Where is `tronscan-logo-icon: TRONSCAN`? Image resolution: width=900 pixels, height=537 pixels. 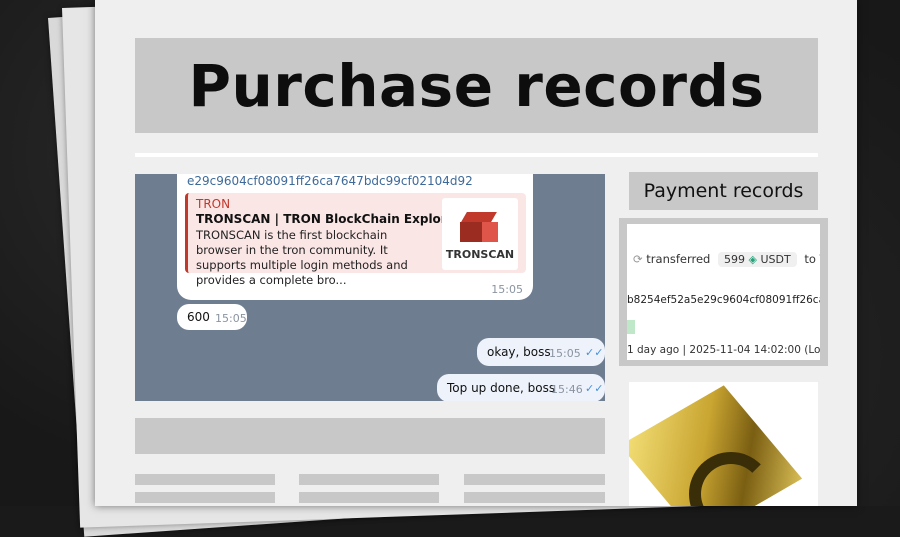 tronscan-logo-icon: TRONSCAN is located at coordinates (480, 234).